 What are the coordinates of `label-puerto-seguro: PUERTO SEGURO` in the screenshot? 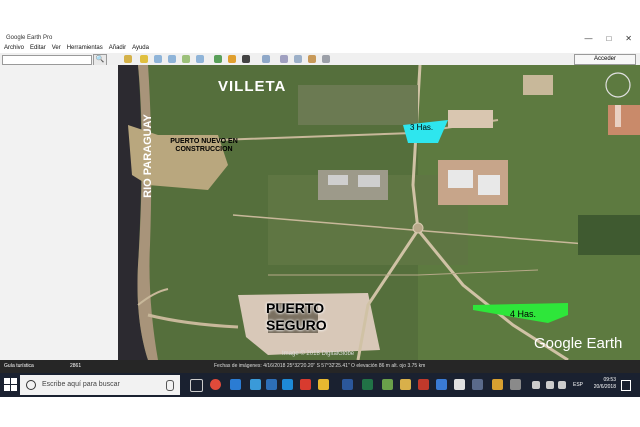 It's located at (296, 317).